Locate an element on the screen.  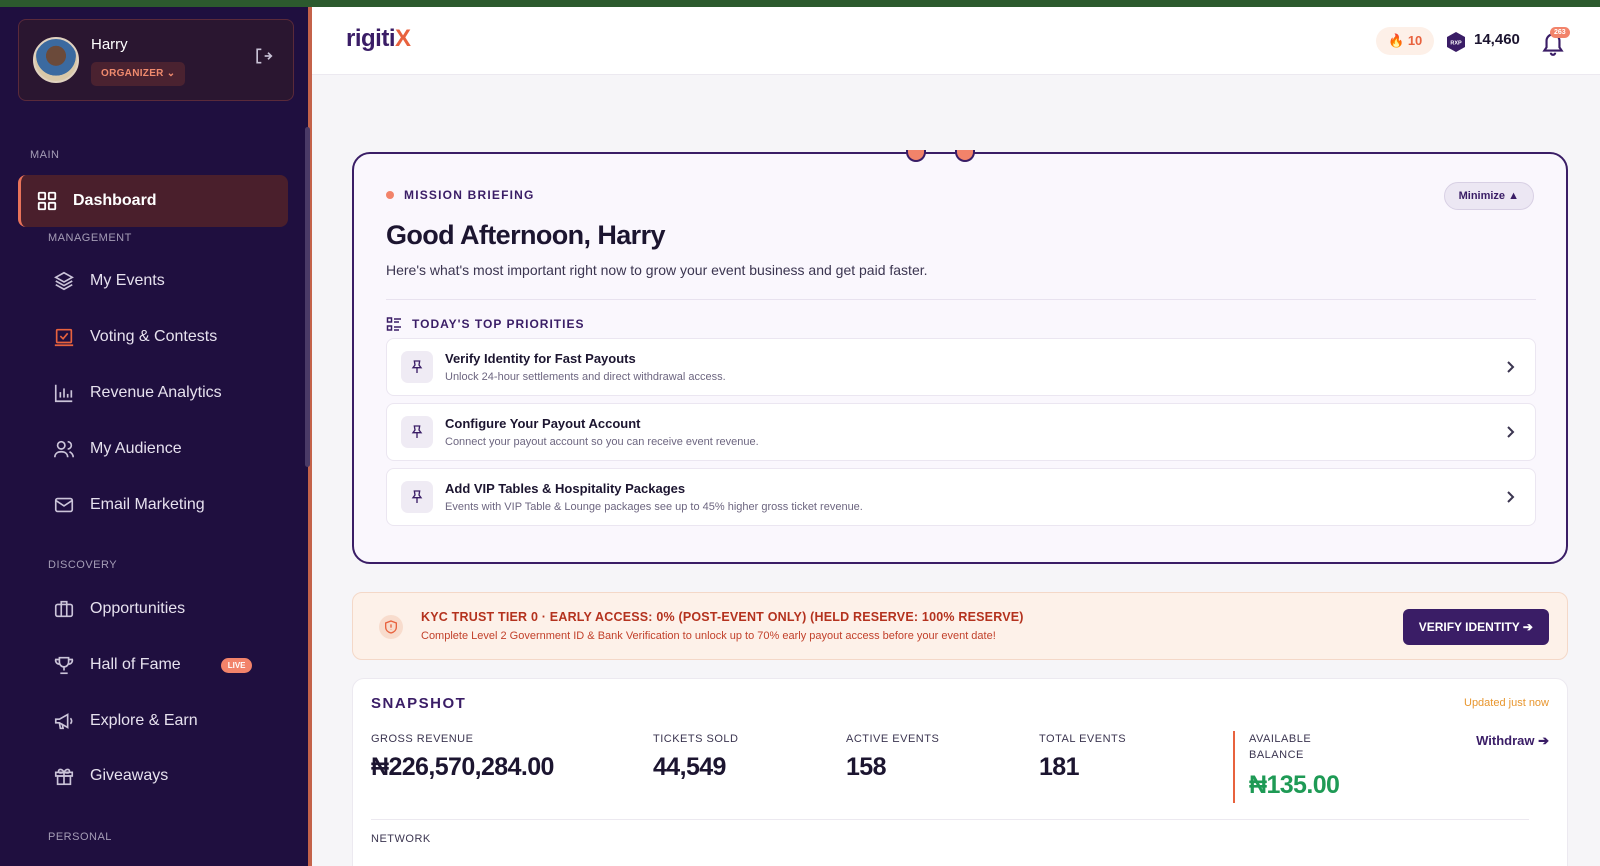
sidebar-item-email-marketing: Email Marketing is located at coordinates (153, 505).